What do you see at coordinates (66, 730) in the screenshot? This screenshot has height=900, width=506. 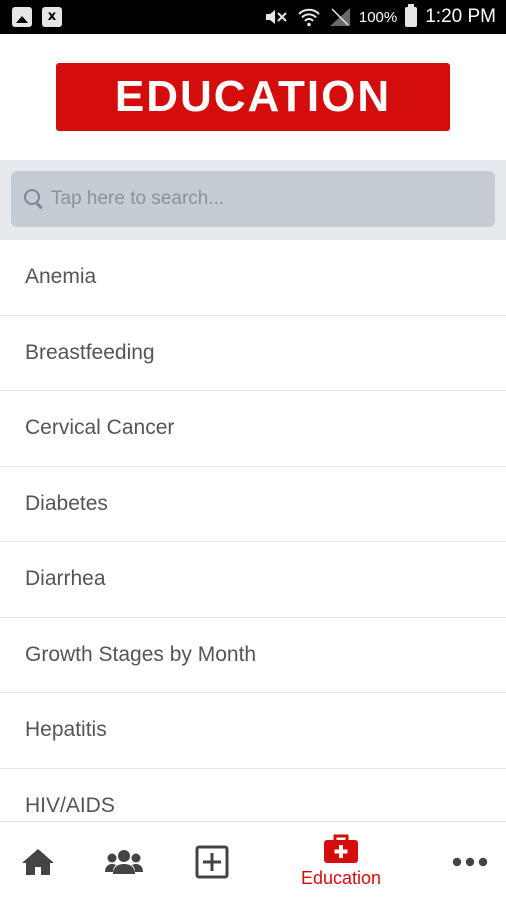 I see `list-item-label: Hepatitis` at bounding box center [66, 730].